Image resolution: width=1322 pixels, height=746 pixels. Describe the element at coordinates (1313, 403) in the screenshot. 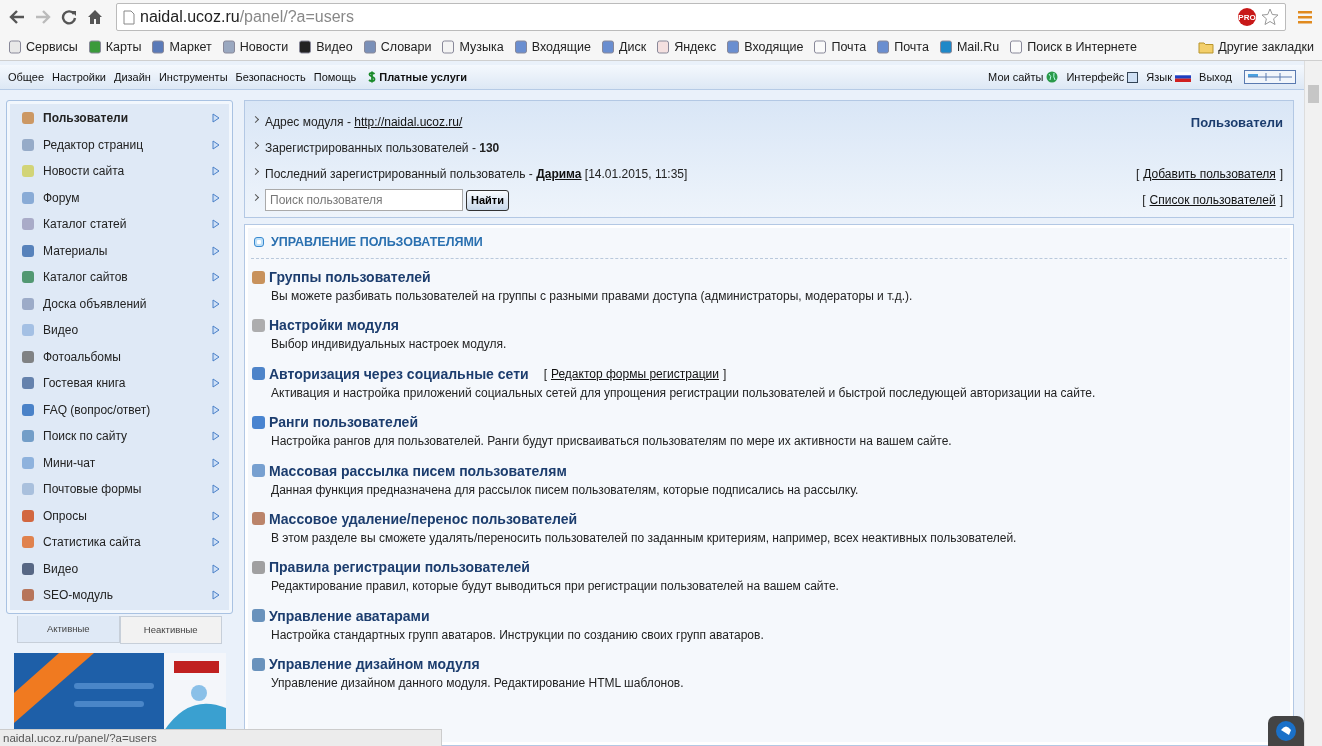

I see `scrollbar` at that location.